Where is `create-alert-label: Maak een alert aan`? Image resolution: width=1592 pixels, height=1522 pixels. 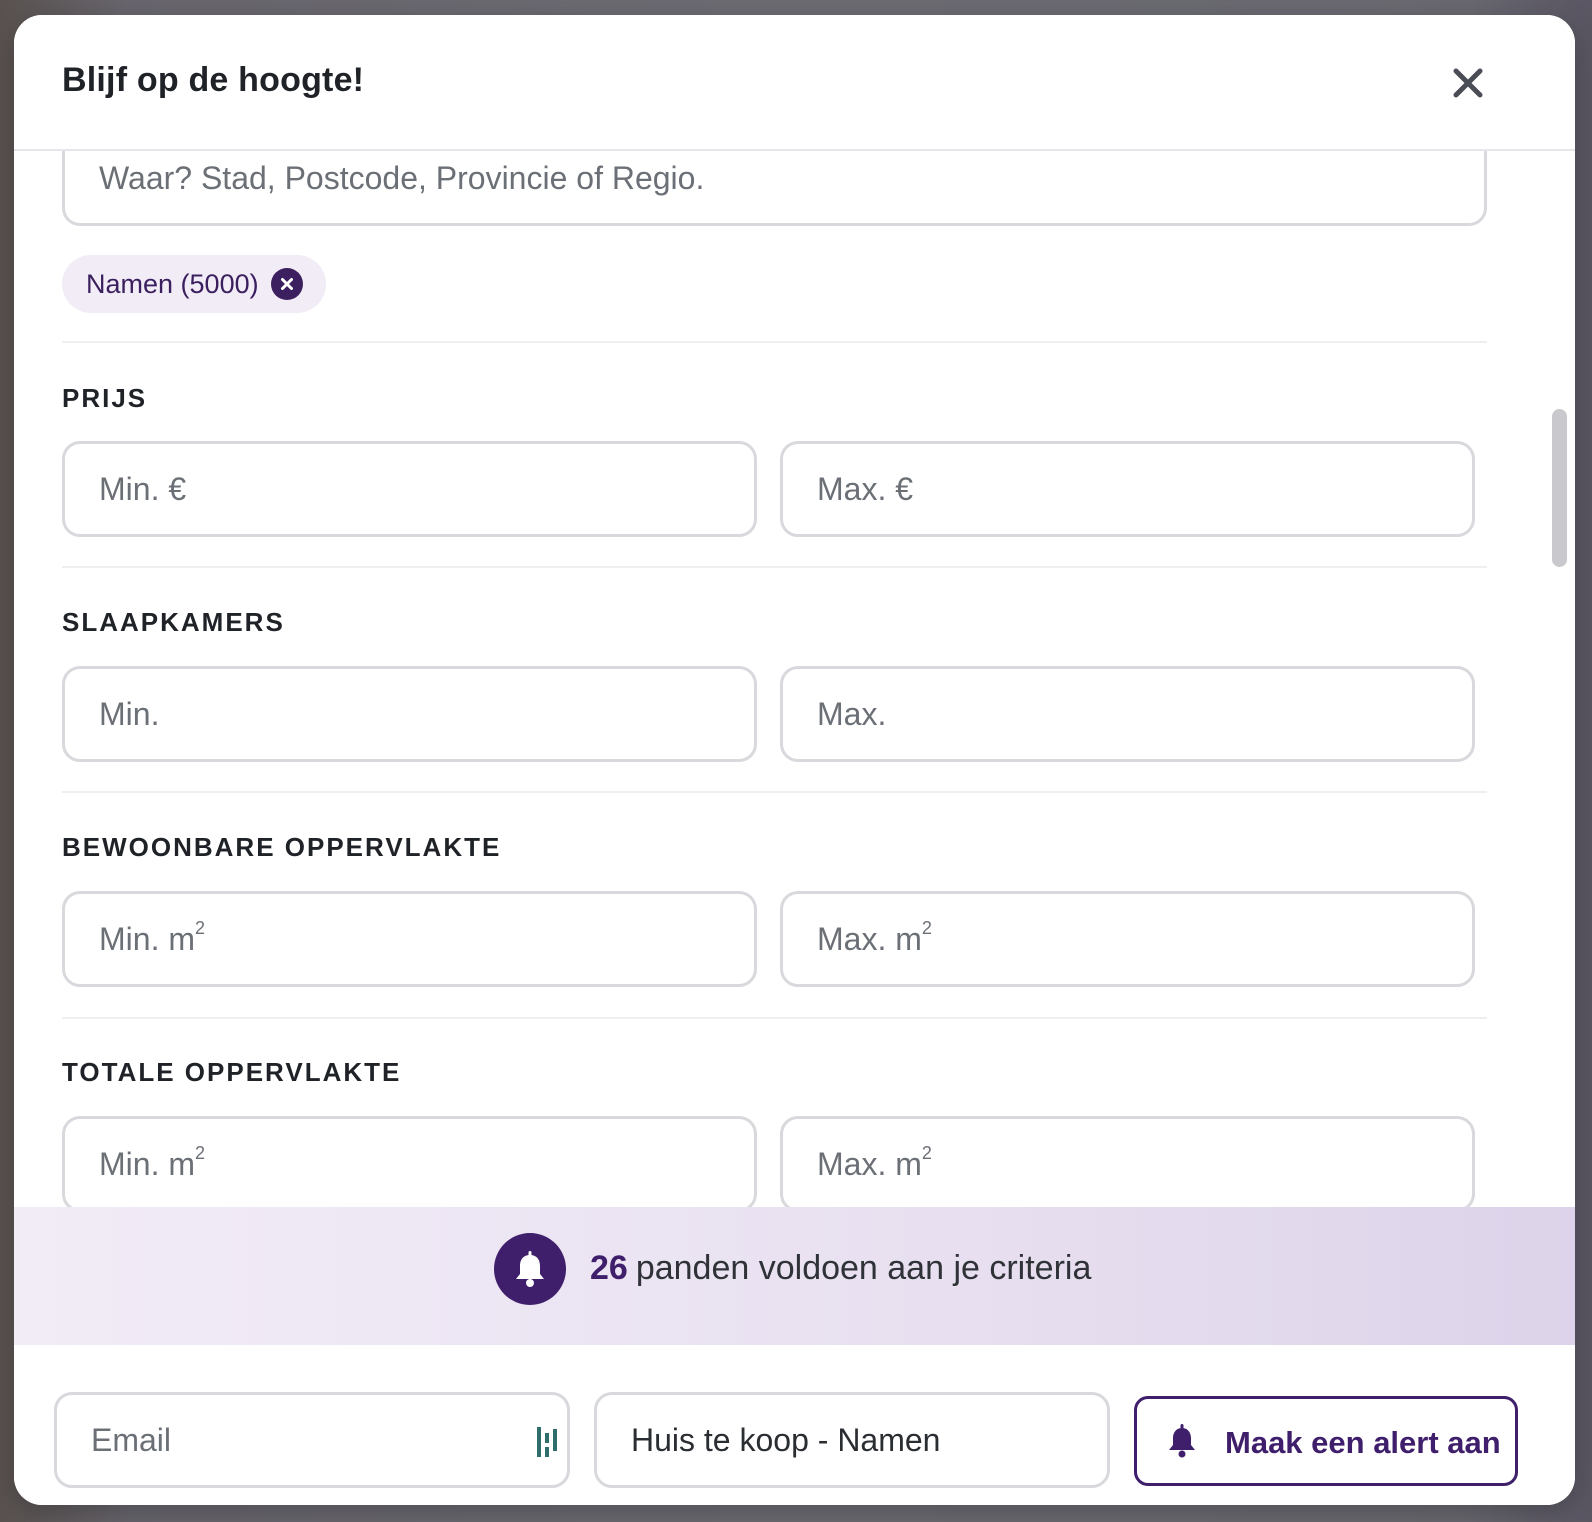 create-alert-label: Maak een alert aan is located at coordinates (1363, 1442).